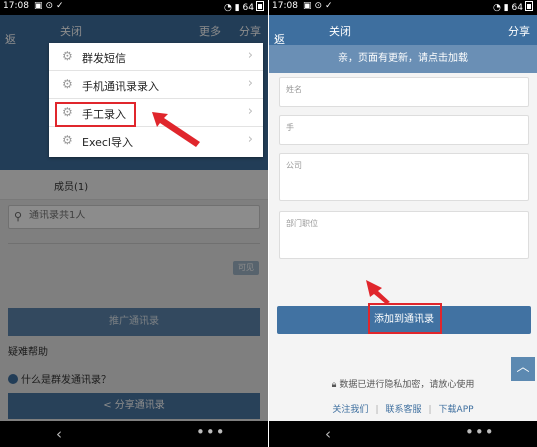 The image size is (537, 447). What do you see at coordinates (340, 31) in the screenshot?
I see `close-button: 关闭` at bounding box center [340, 31].